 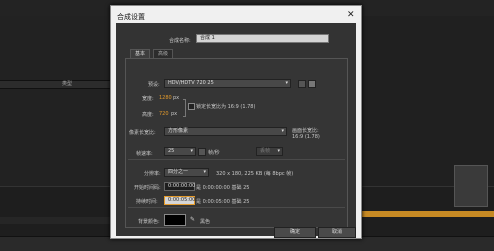 I want to click on resolution-info: 320 x 180, 225 KB (每 8bpc 帧), so click(x=255, y=174).